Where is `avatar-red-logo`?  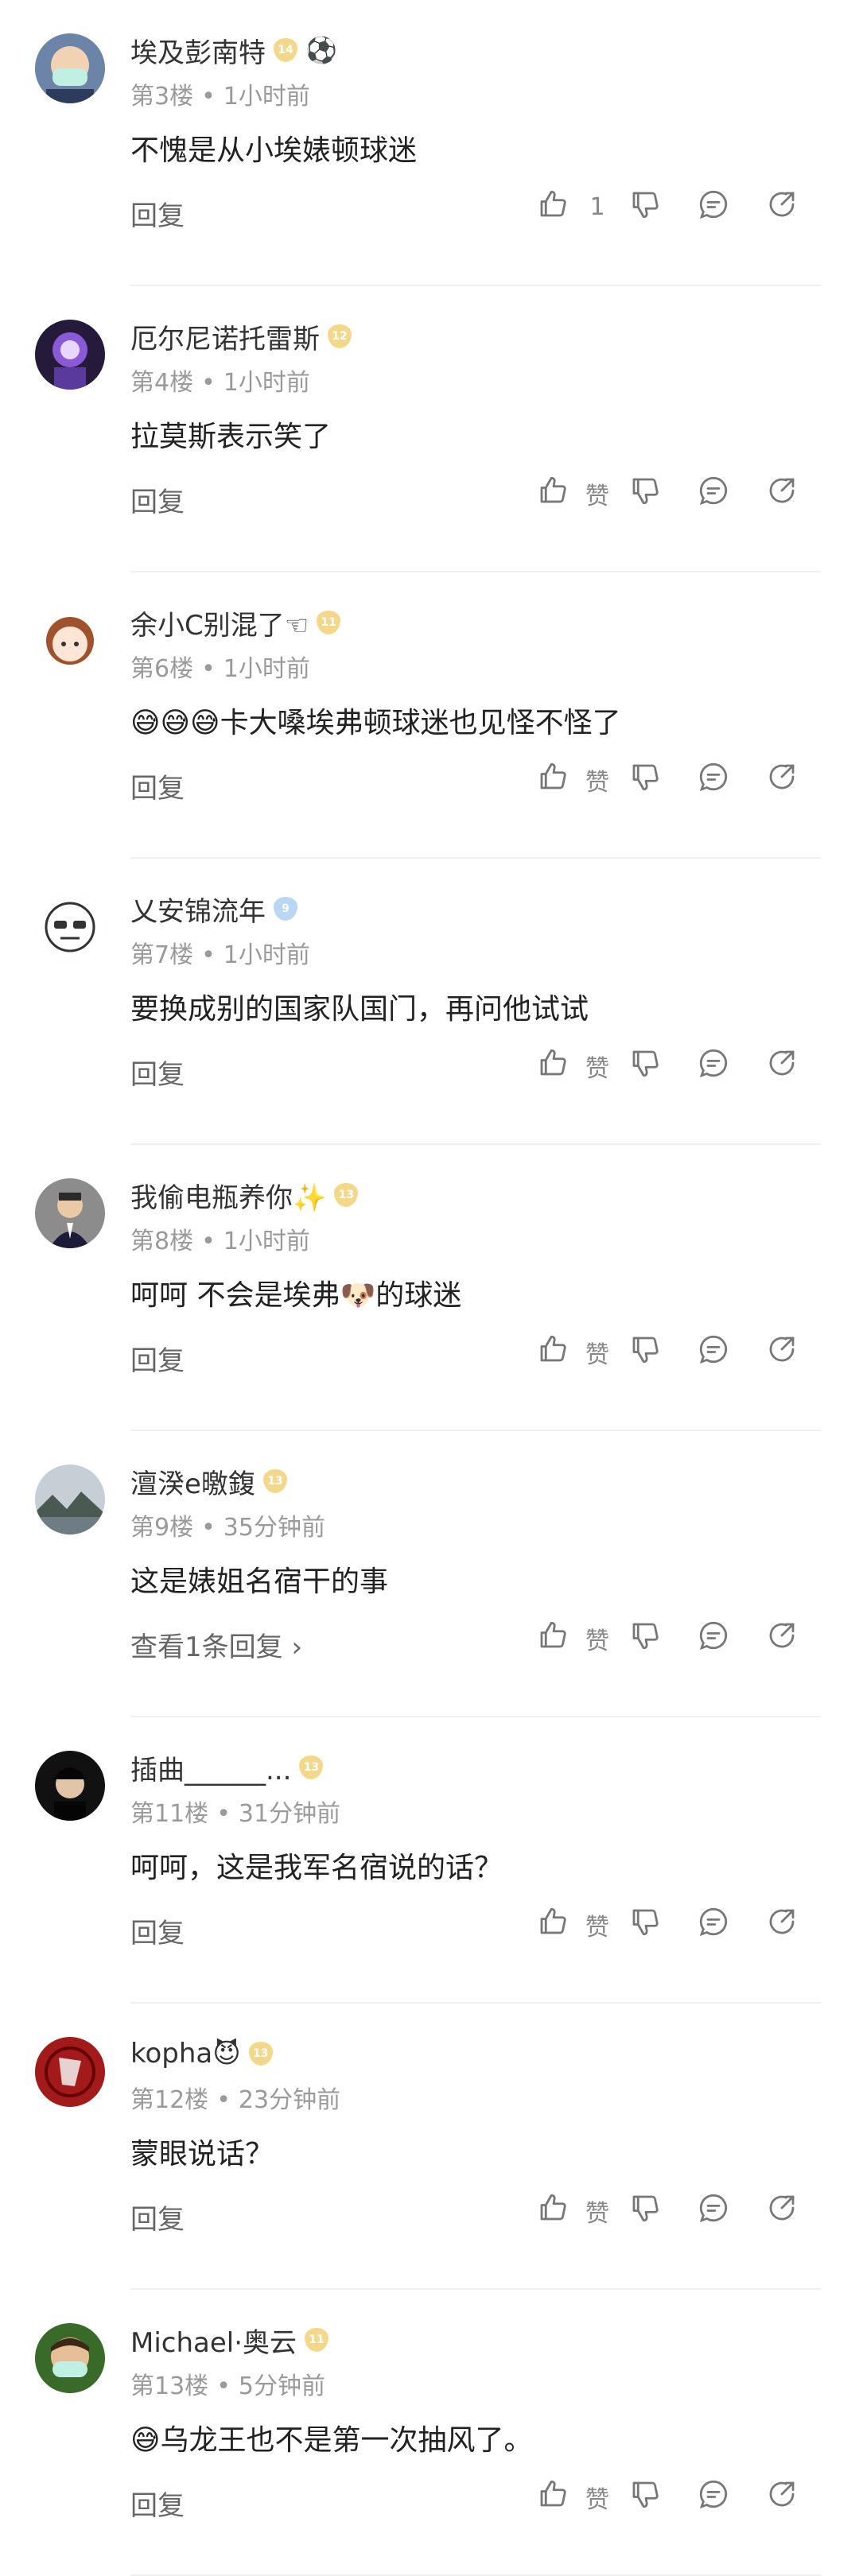
avatar-red-logo is located at coordinates (70, 2072).